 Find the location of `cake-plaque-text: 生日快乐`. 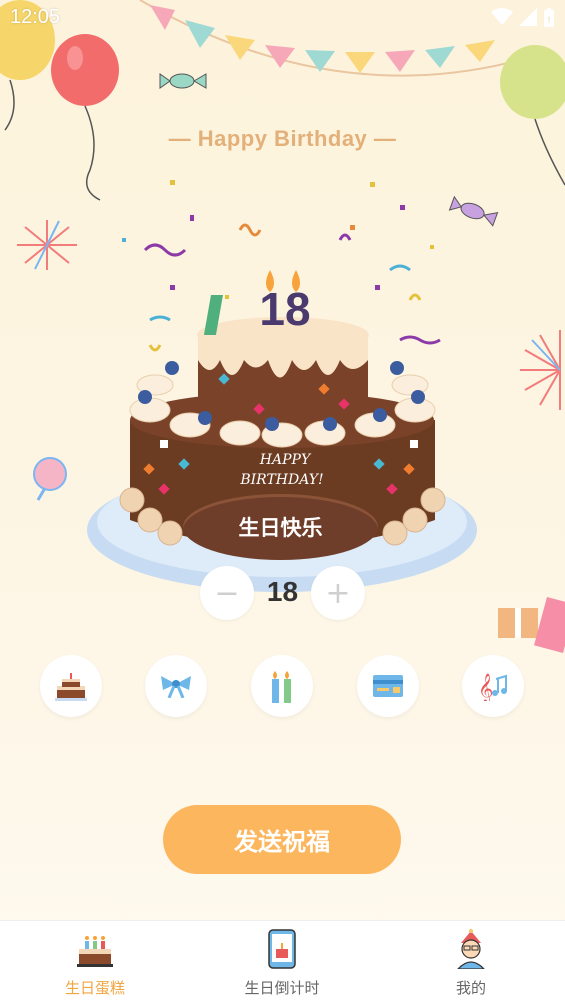

cake-plaque-text: 生日快乐 is located at coordinates (280, 527).